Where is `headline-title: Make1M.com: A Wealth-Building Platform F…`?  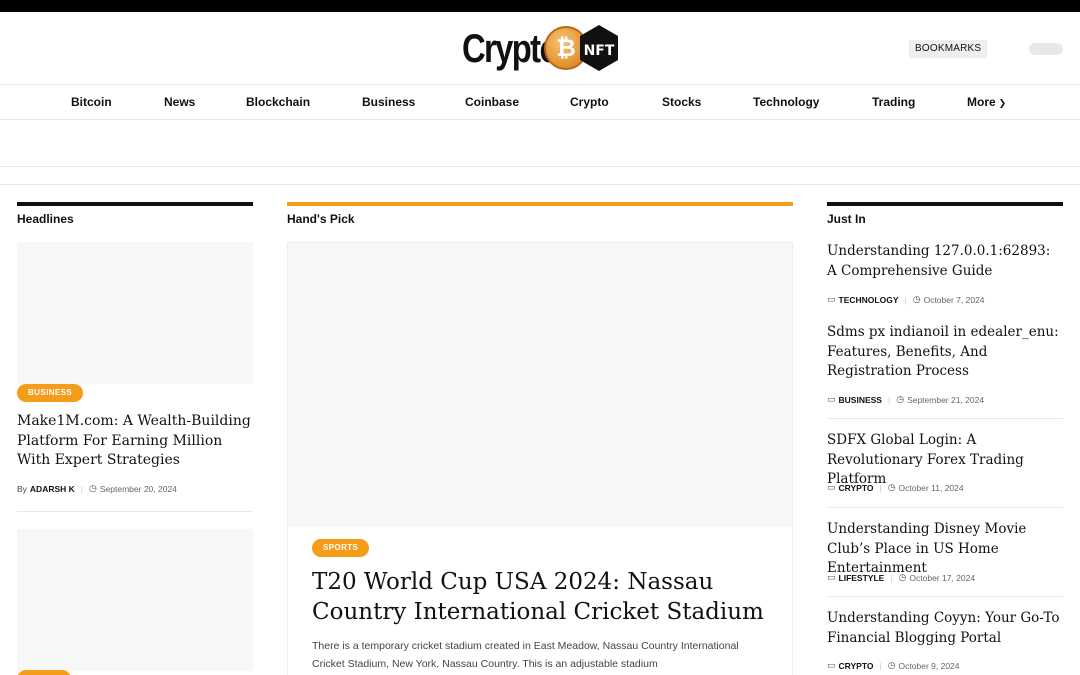 headline-title: Make1M.com: A Wealth-Building Platform F… is located at coordinates (135, 441).